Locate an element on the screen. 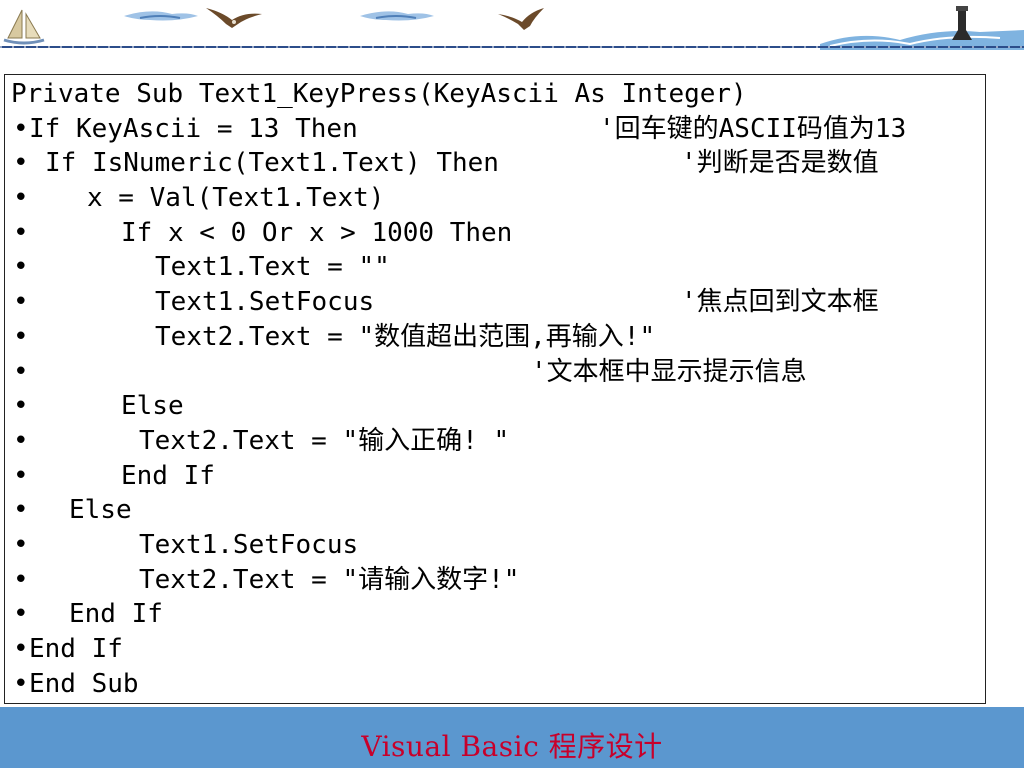  code-line: • '文本框中显示提示信息 is located at coordinates (498, 372).